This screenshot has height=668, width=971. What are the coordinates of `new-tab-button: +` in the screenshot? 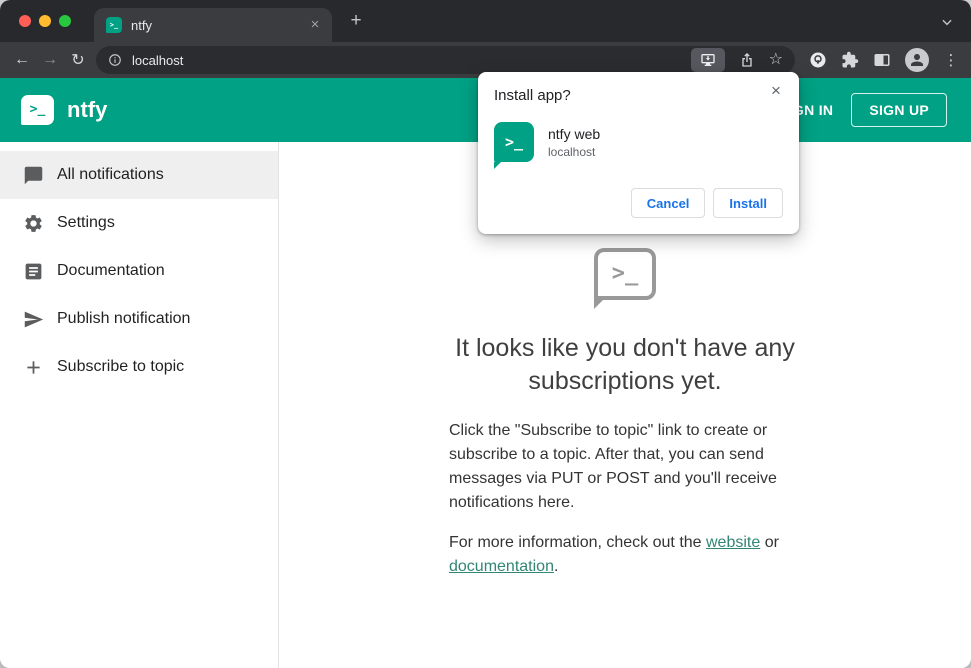 It's located at (356, 21).